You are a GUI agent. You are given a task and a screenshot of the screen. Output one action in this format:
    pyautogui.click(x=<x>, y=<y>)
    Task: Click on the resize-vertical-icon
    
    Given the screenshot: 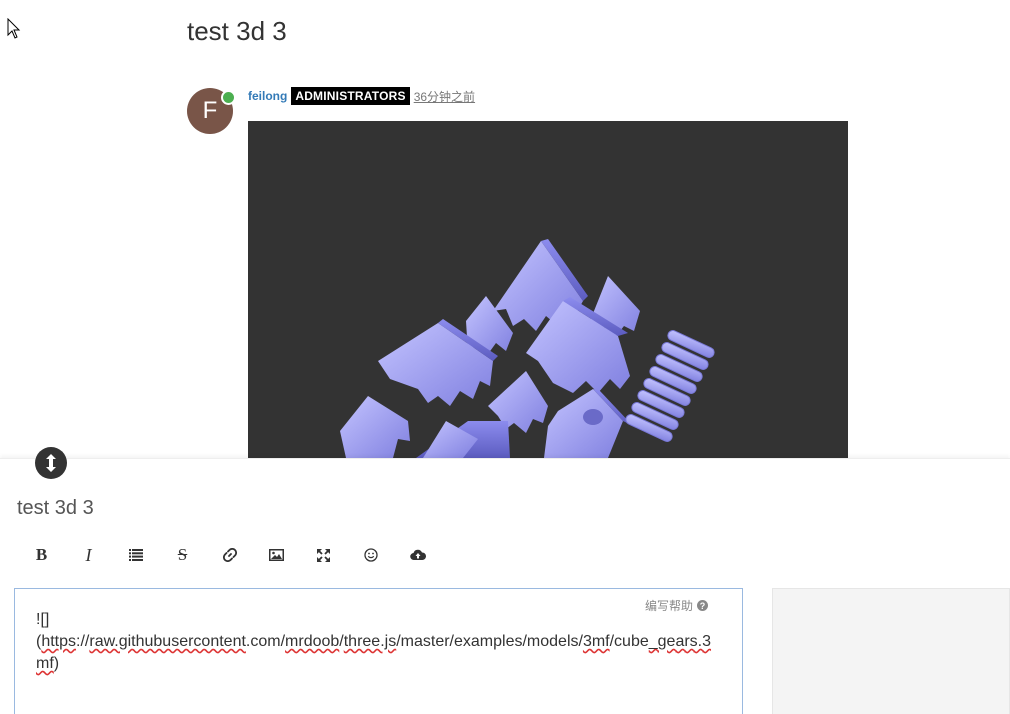 What is the action you would take?
    pyautogui.click(x=51, y=463)
    